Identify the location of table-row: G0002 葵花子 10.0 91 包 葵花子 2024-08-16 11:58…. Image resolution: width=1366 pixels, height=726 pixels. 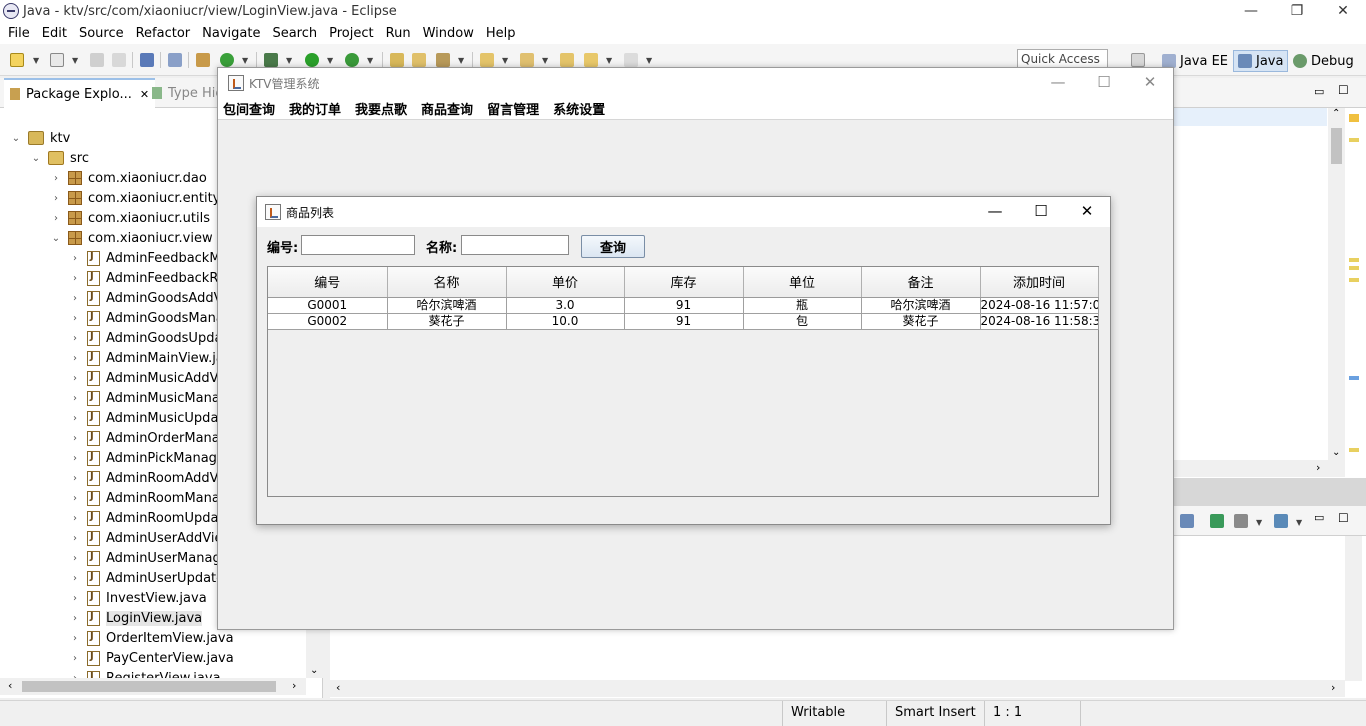
(683, 321).